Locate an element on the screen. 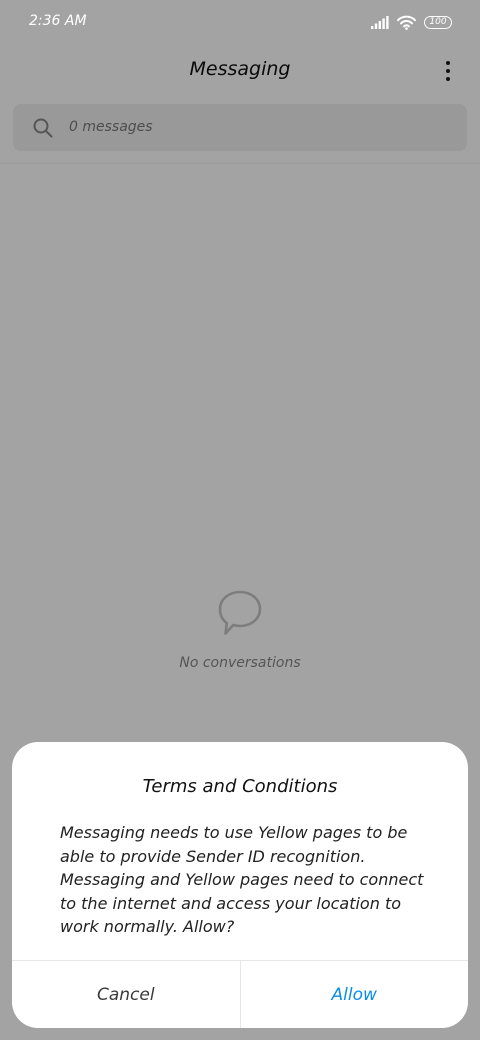 This screenshot has width=480, height=1040. battery-icon: 100 is located at coordinates (438, 22).